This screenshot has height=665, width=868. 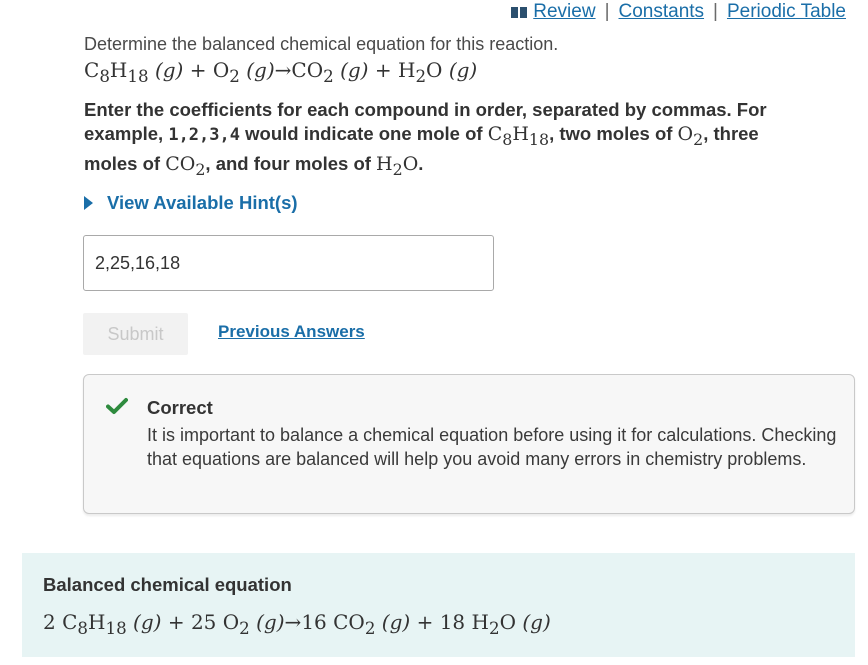 What do you see at coordinates (135, 334) in the screenshot?
I see `submit-button: Submit` at bounding box center [135, 334].